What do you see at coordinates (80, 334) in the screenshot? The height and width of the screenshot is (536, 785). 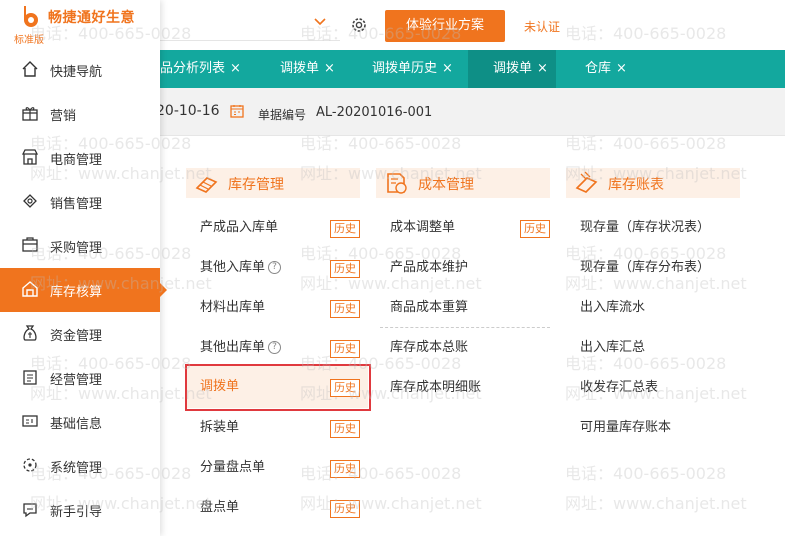 I see `sidebar-item-funds: 资金管理` at bounding box center [80, 334].